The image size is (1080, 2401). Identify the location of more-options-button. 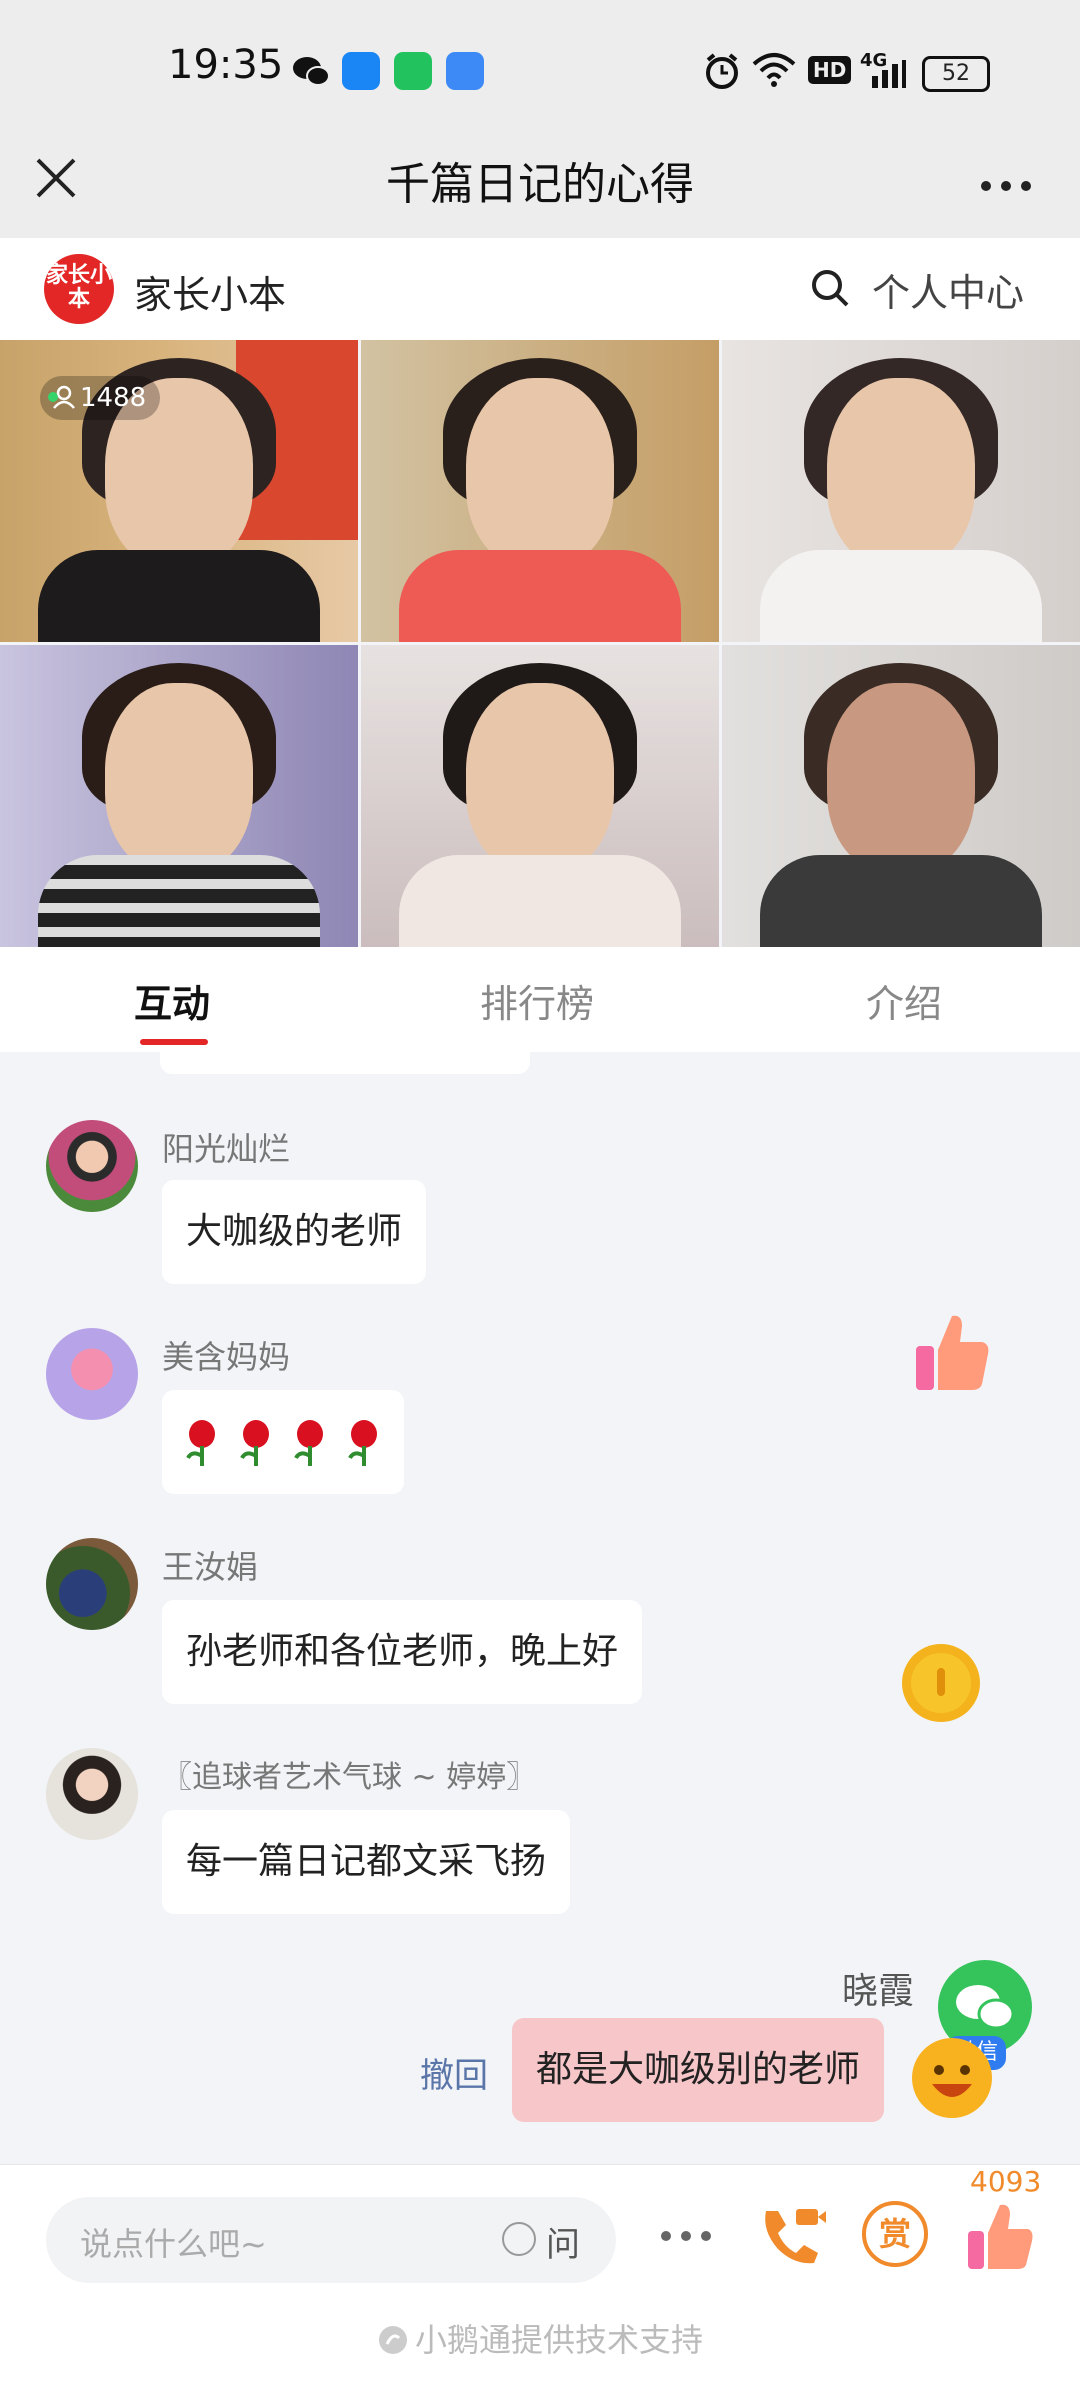
(1006, 176).